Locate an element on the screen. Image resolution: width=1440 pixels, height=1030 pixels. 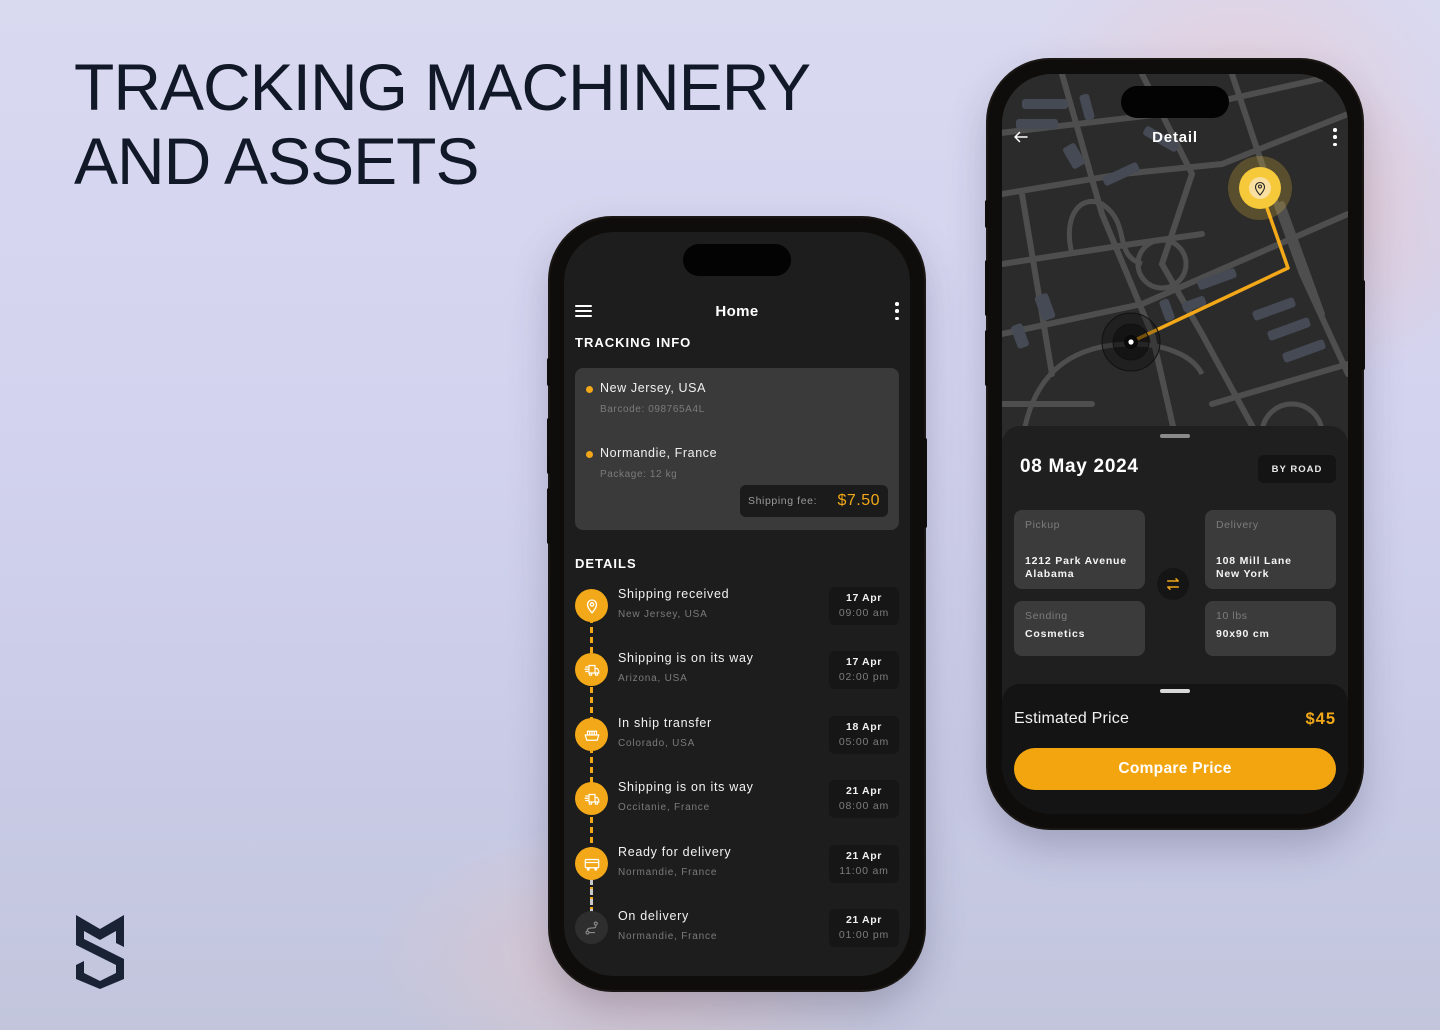
ship-icon is located at coordinates (591, 734).